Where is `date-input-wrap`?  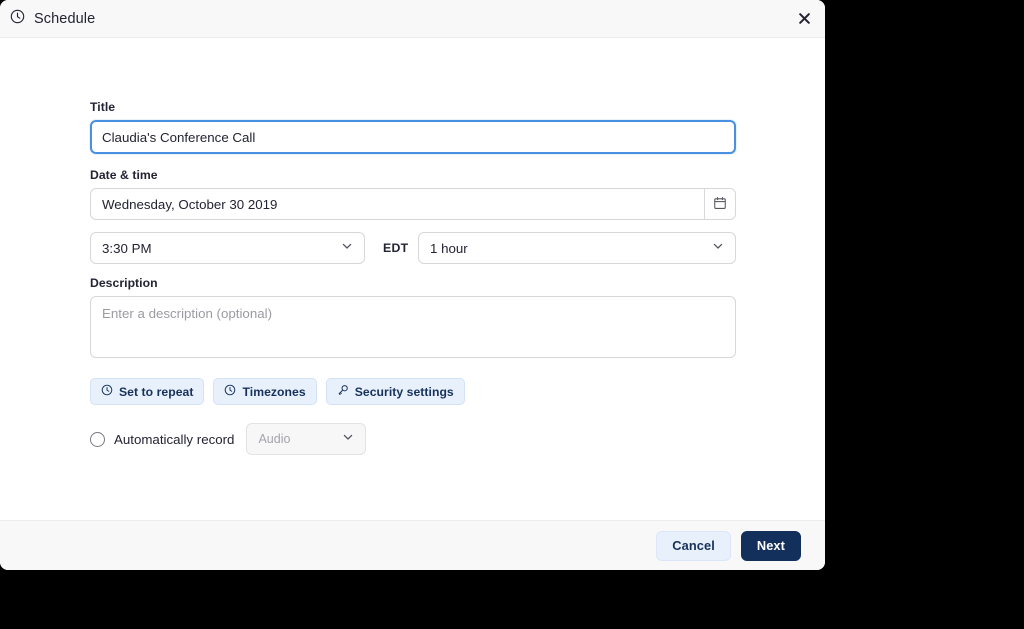
date-input-wrap is located at coordinates (397, 204).